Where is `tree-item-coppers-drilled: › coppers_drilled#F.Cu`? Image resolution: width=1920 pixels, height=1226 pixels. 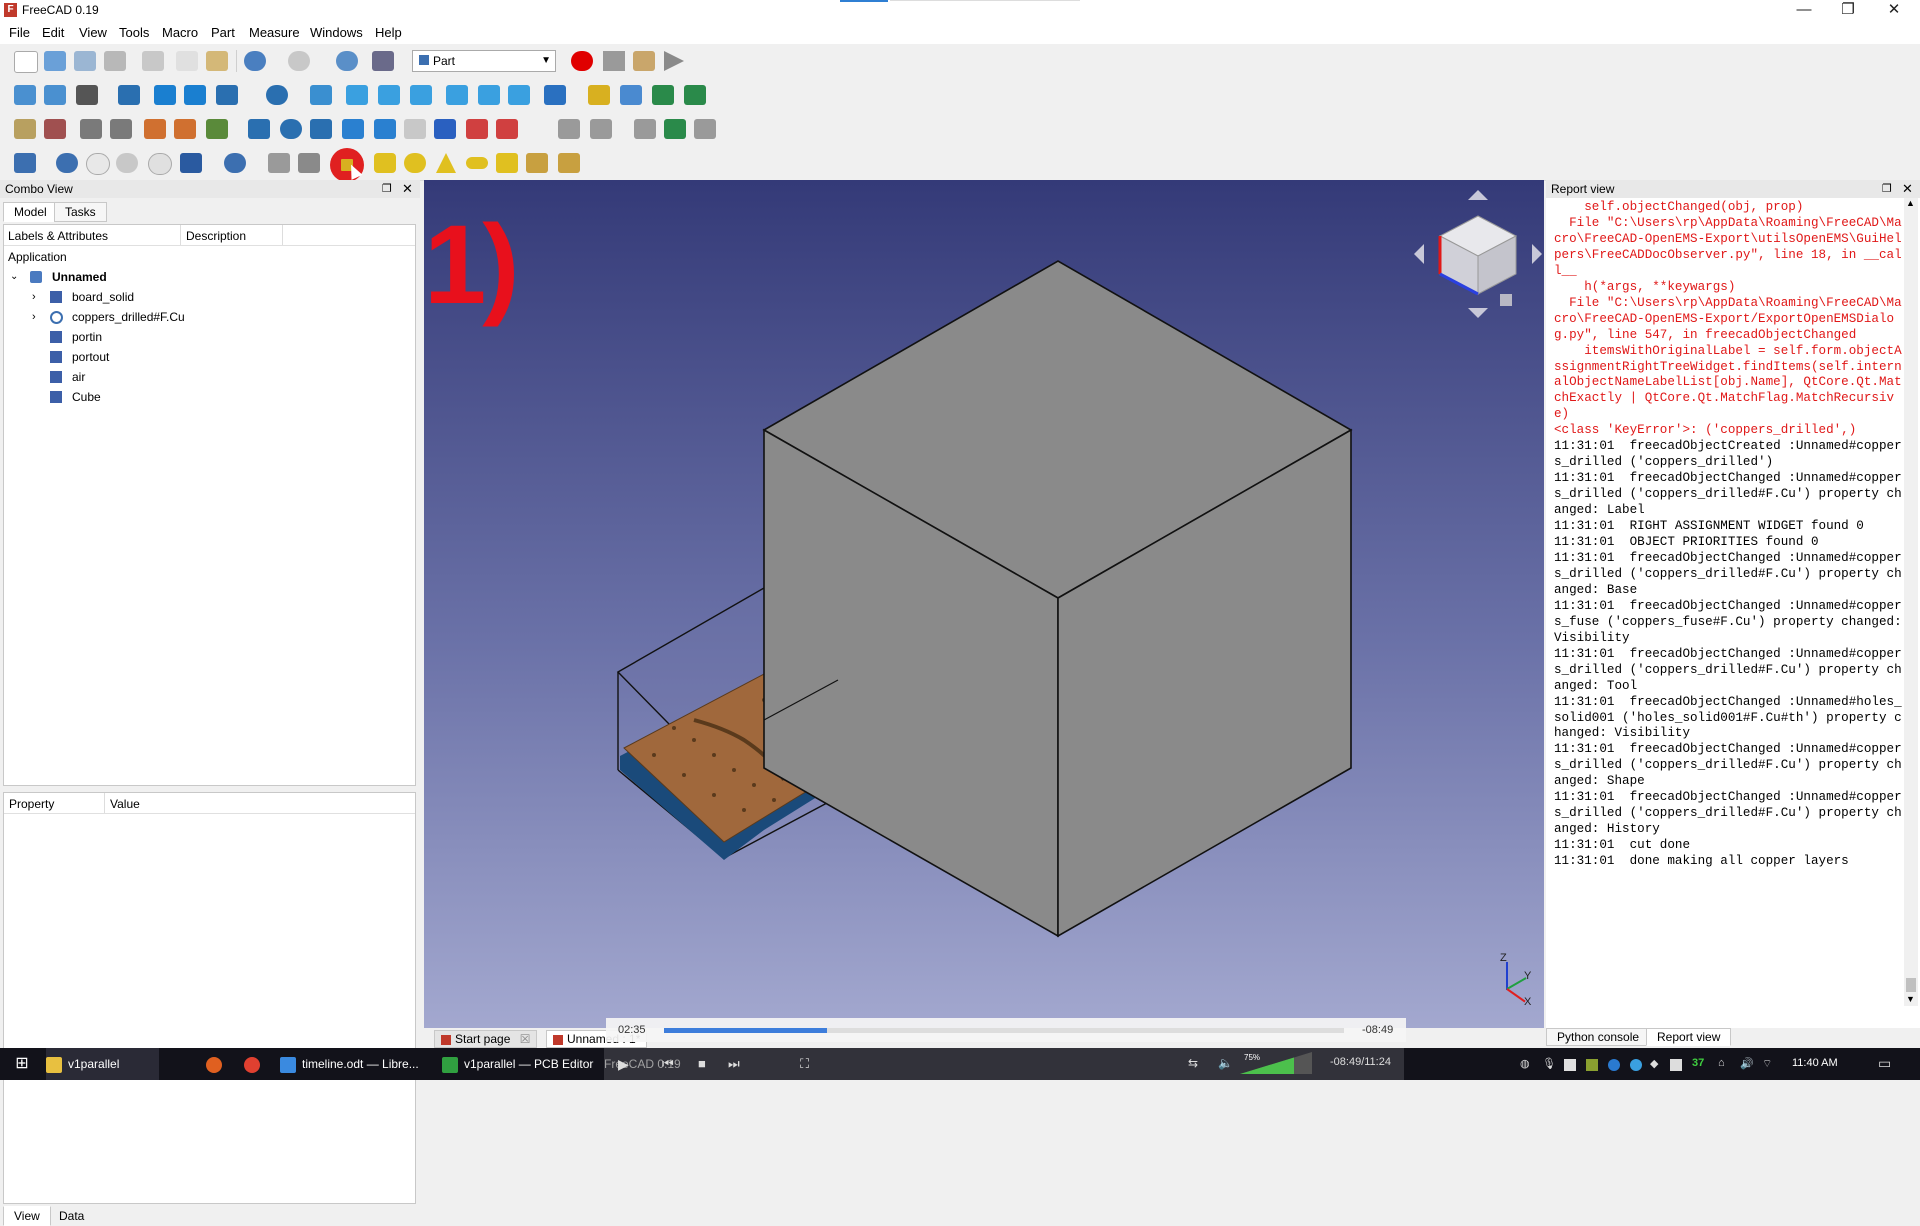 tree-item-coppers-drilled: › coppers_drilled#F.Cu is located at coordinates (218, 317).